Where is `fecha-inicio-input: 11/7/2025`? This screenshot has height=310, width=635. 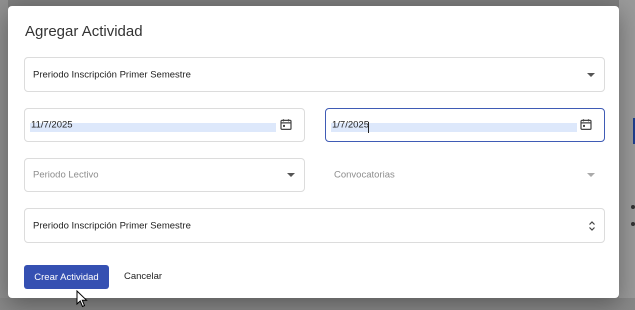
fecha-inicio-input: 11/7/2025 is located at coordinates (164, 125).